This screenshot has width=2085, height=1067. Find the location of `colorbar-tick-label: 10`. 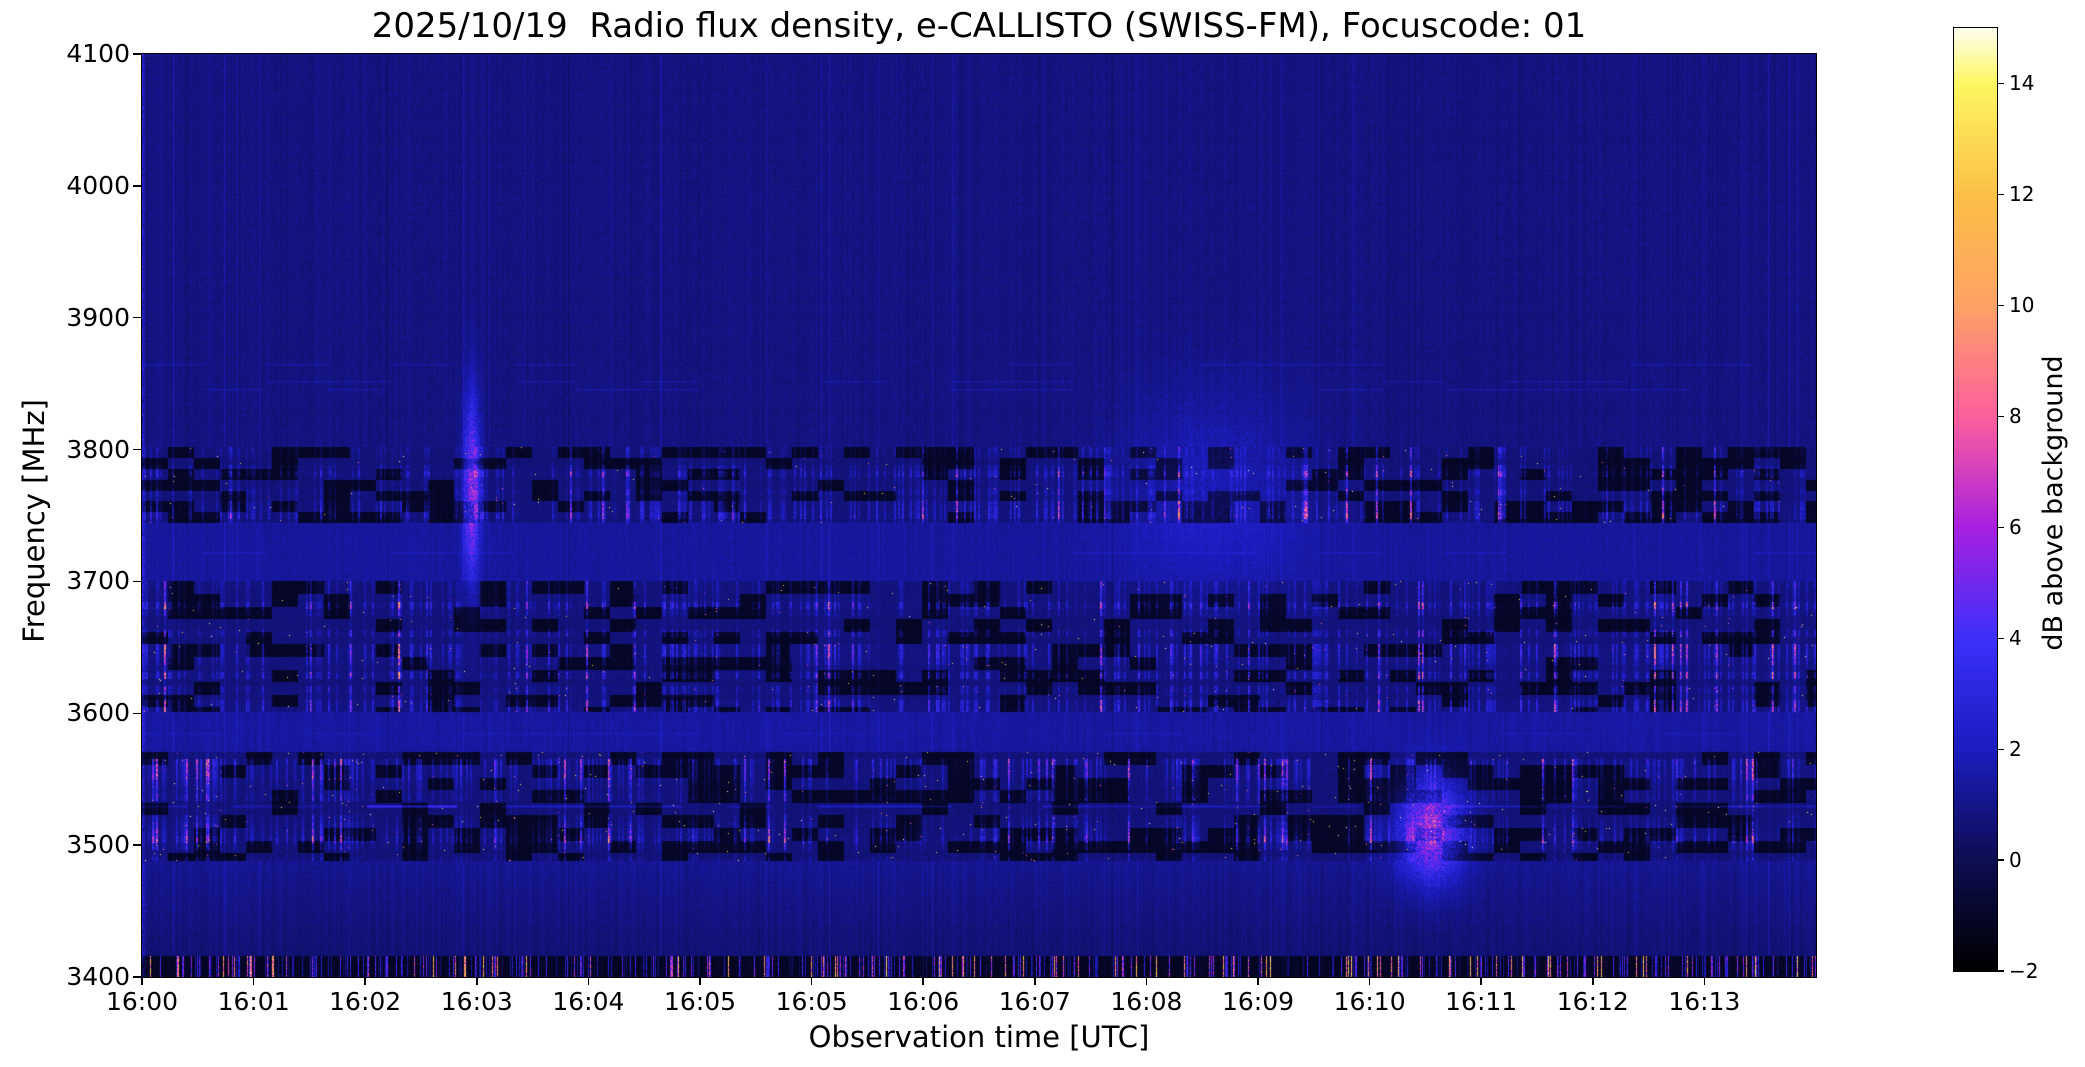

colorbar-tick-label: 10 is located at coordinates (2022, 305).